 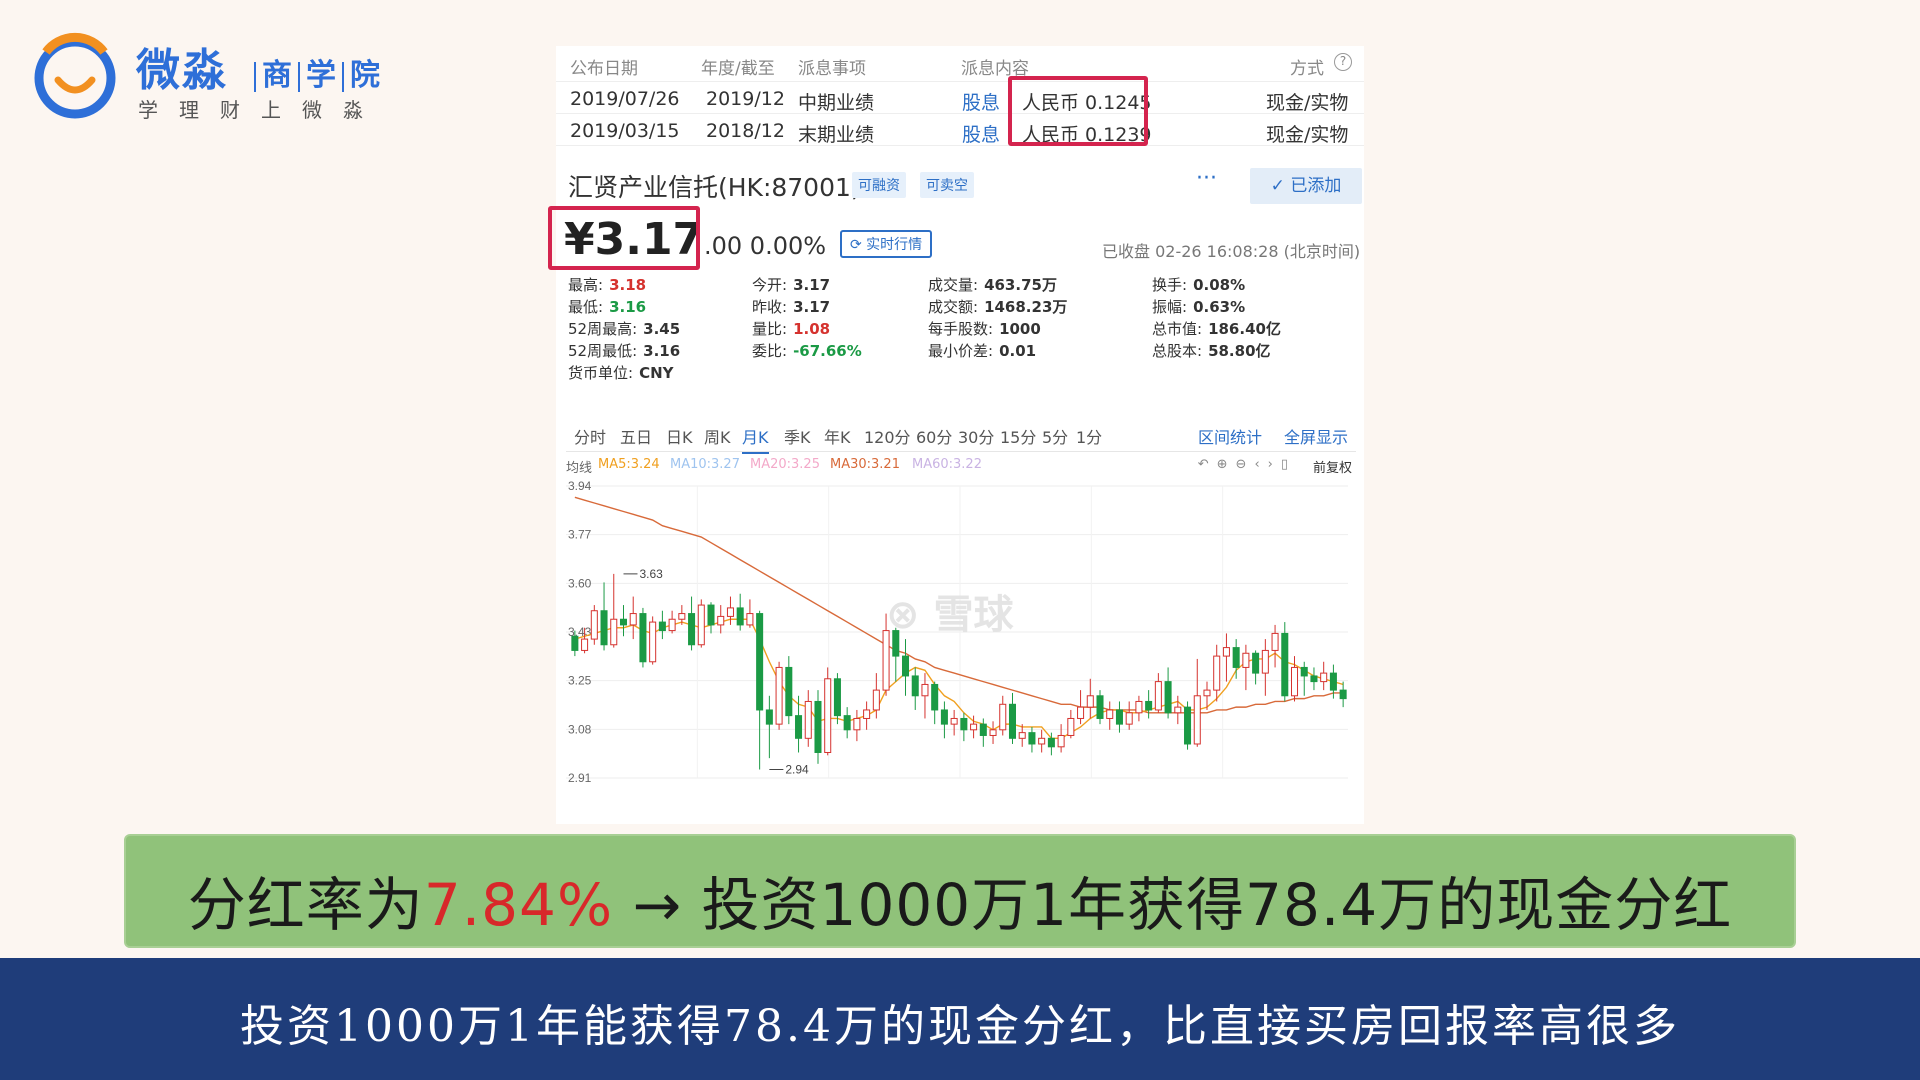 I want to click on tab-monthly-k: 月K, so click(x=755, y=439).